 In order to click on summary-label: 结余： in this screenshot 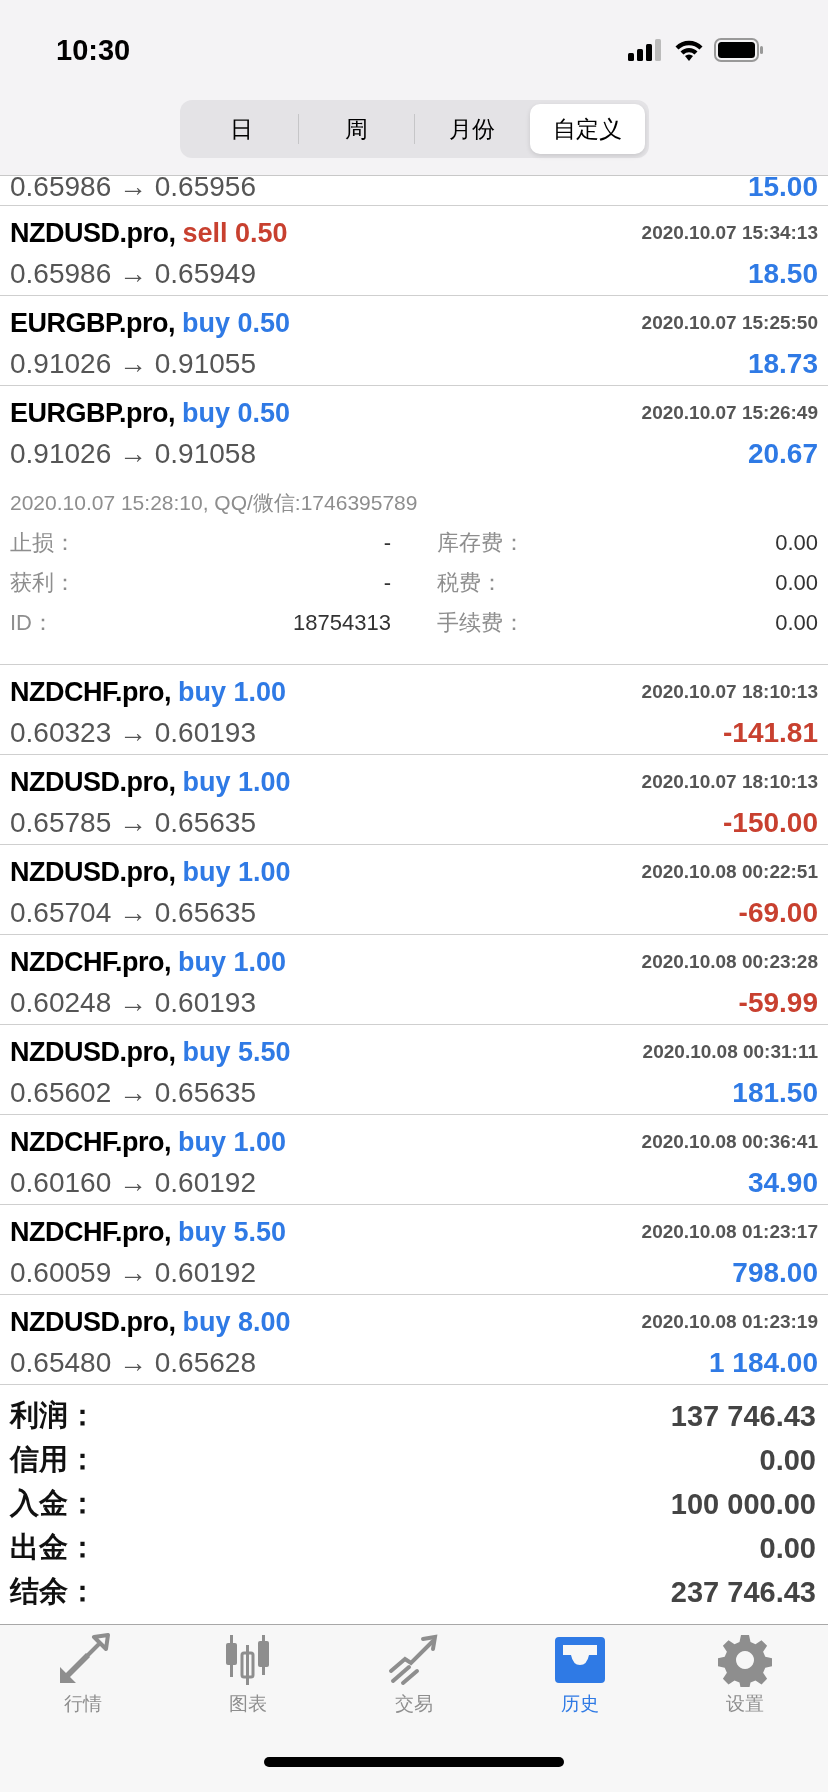, I will do `click(53, 1591)`.